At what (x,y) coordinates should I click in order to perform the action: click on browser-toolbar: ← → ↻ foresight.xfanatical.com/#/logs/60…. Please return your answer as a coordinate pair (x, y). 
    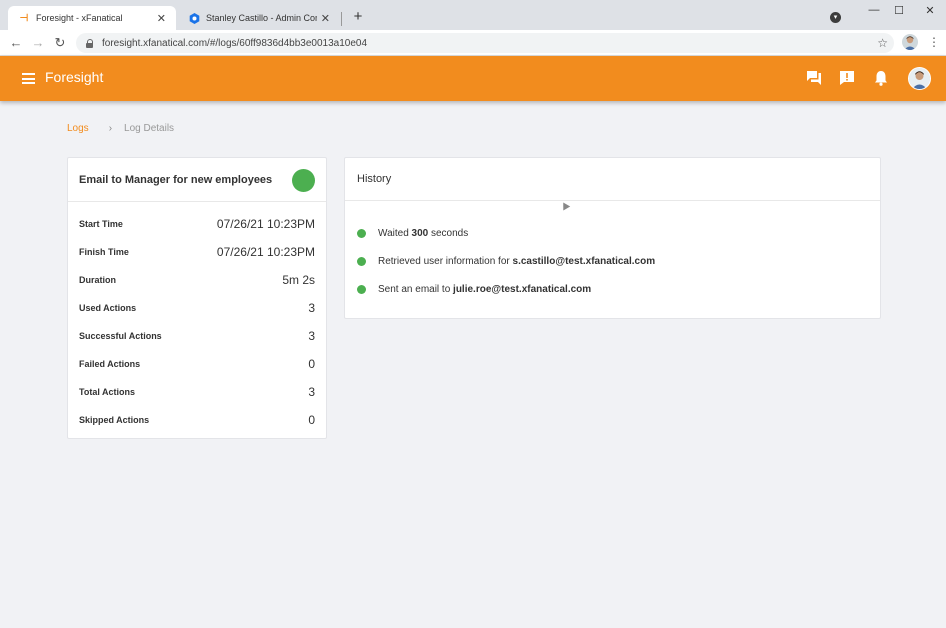
    Looking at the image, I should click on (473, 43).